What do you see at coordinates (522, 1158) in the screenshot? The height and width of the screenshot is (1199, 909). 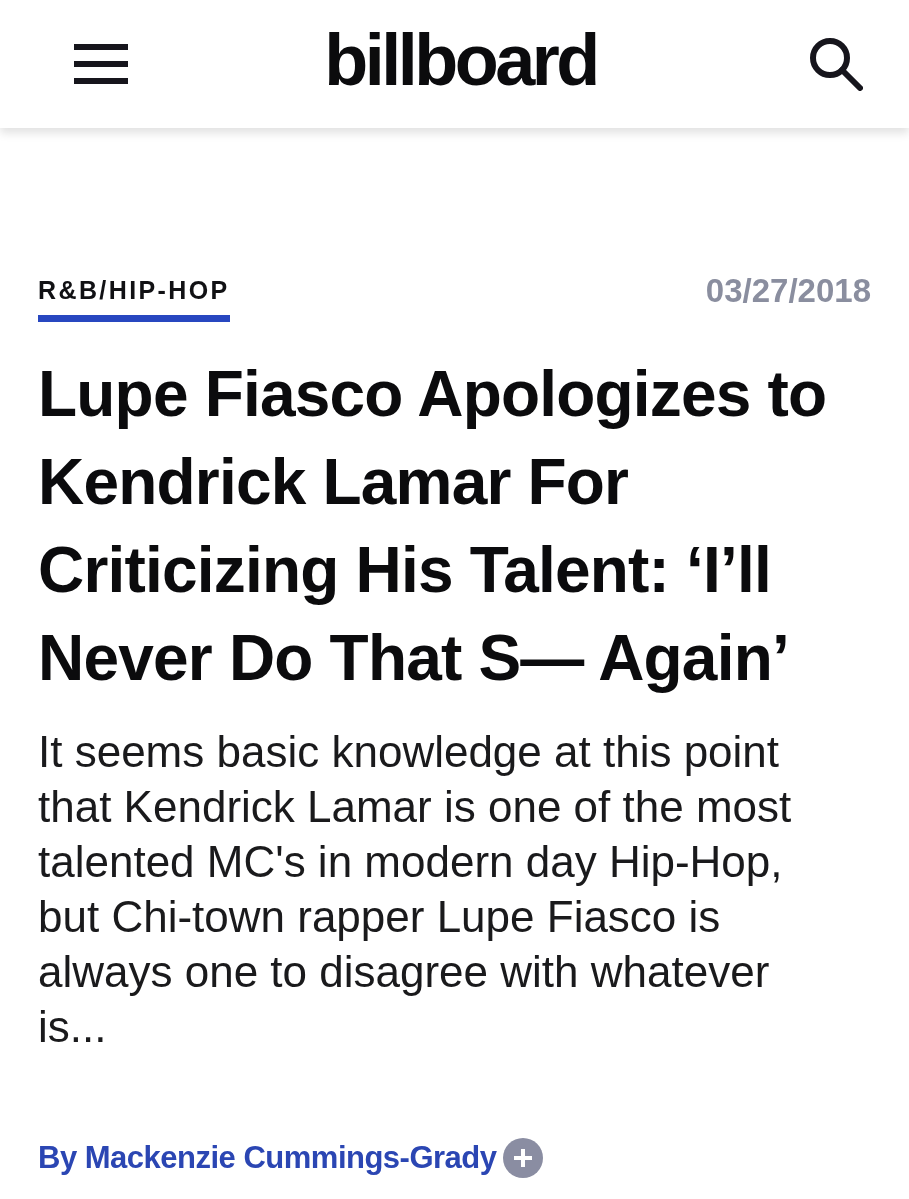 I see `plus-circle-icon` at bounding box center [522, 1158].